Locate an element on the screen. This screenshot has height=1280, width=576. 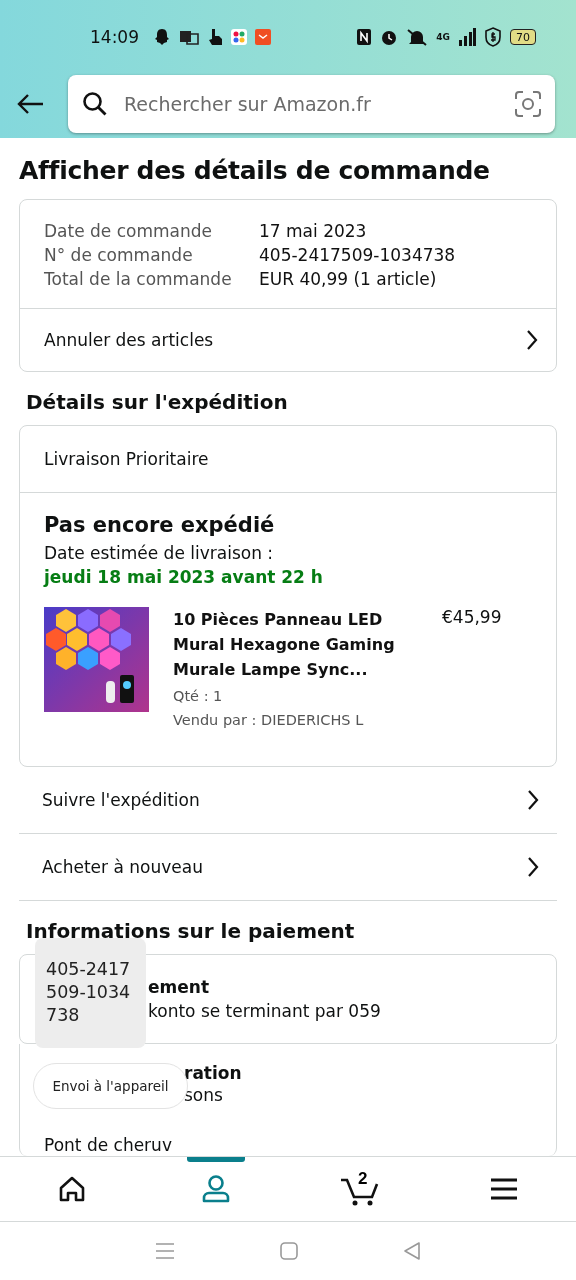
shield-icon is located at coordinates (493, 37).